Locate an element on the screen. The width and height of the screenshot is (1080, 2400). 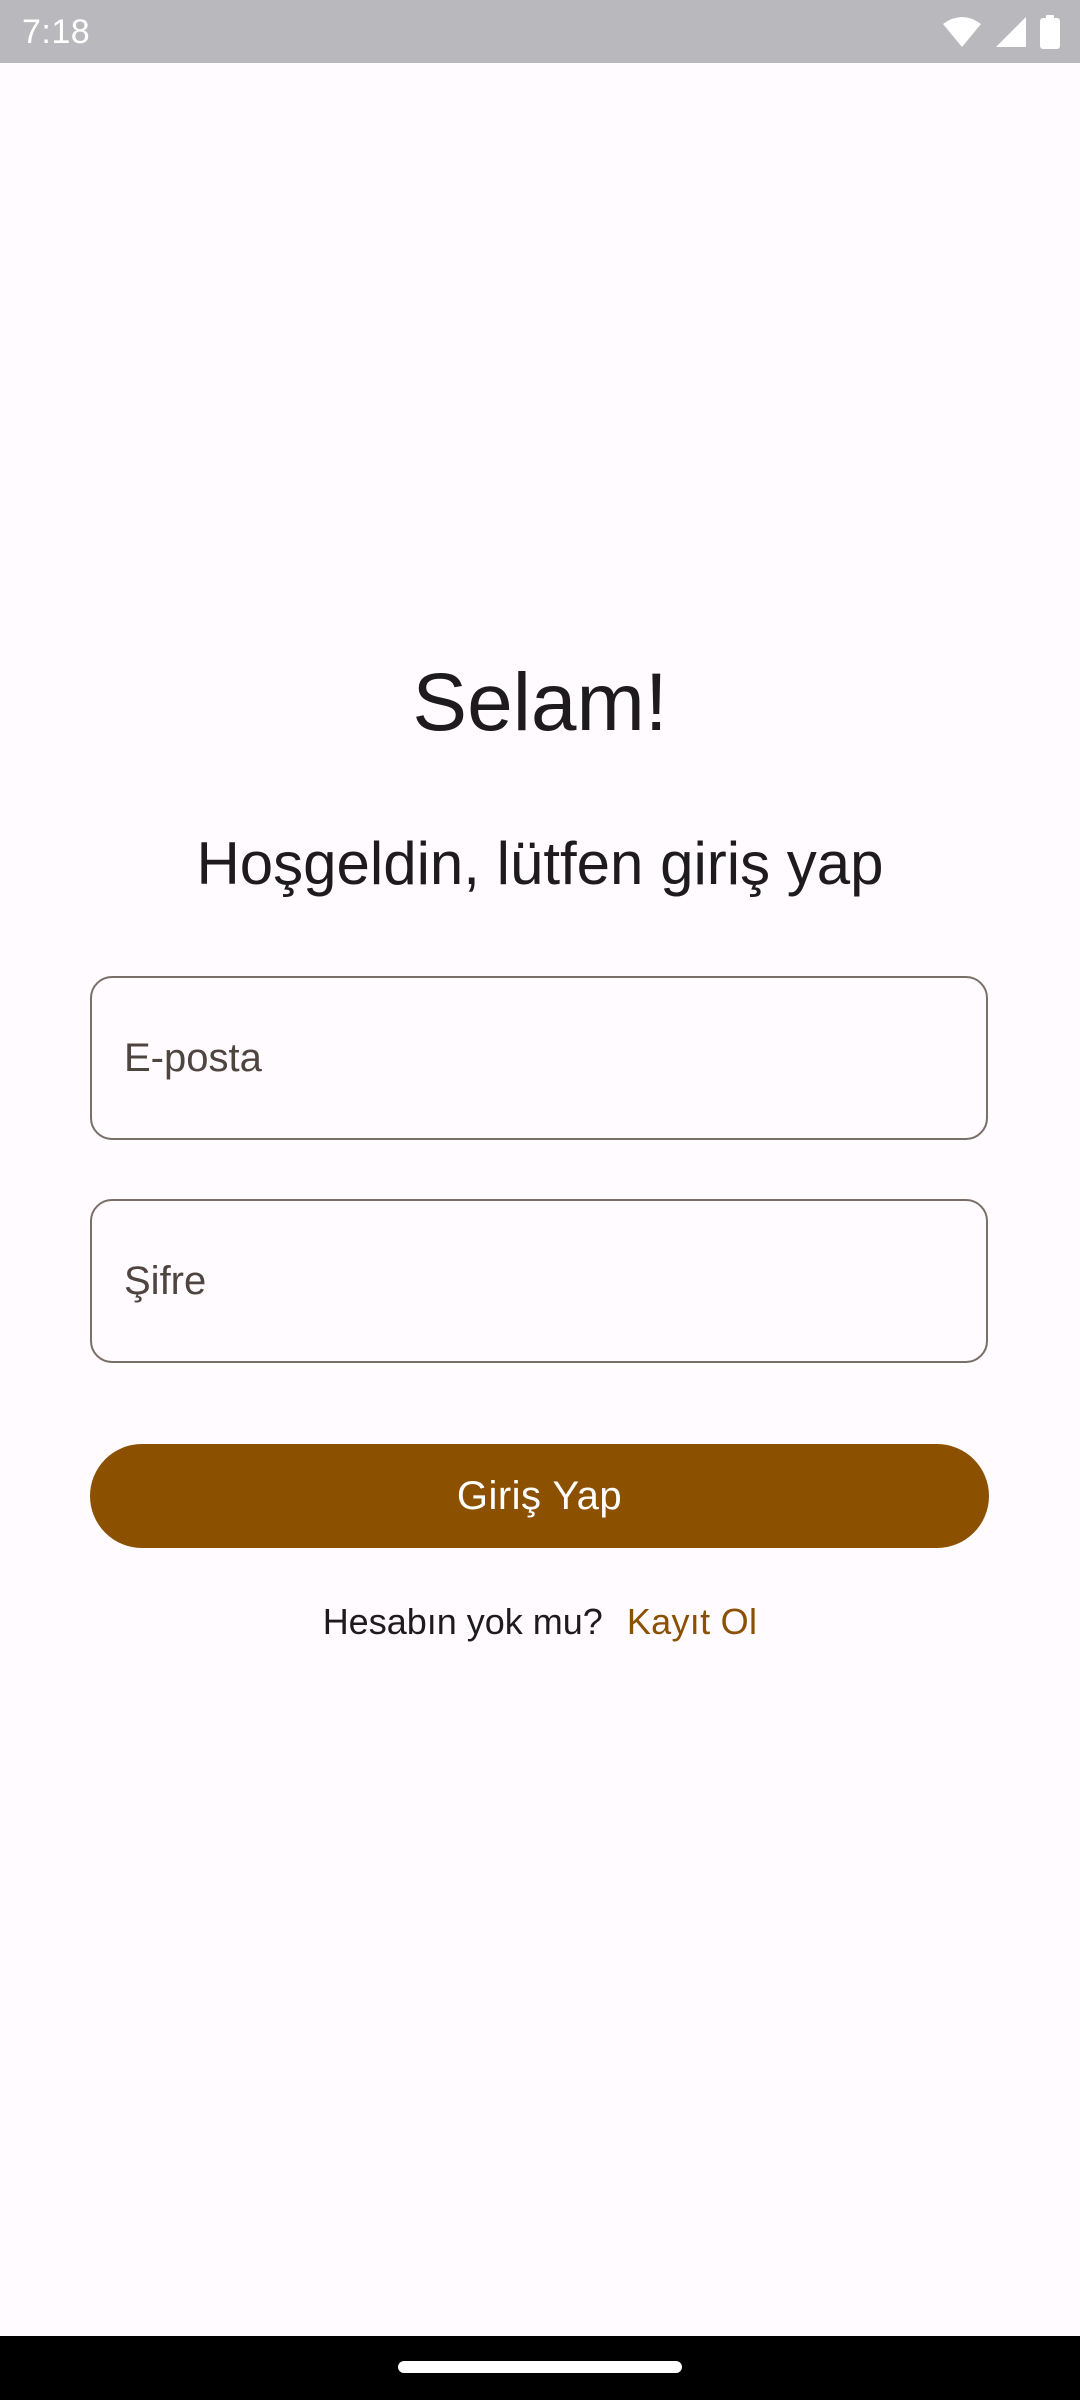
cell-signal-icon is located at coordinates (1011, 32).